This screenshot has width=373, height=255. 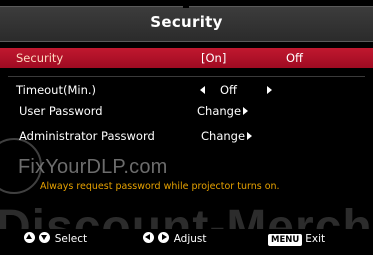 I want to click on title-bar-notch, so click(x=186, y=5).